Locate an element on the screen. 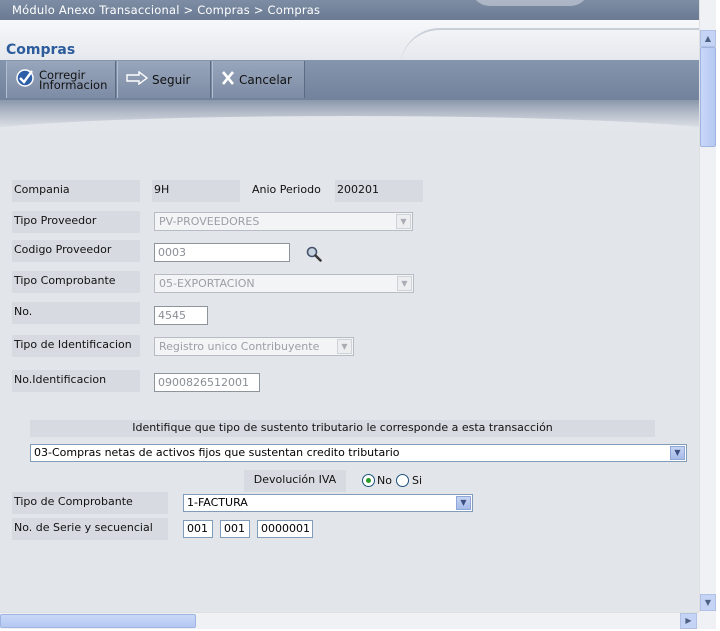 This screenshot has height=631, width=720. scrollbar-corner is located at coordinates (707, 620).